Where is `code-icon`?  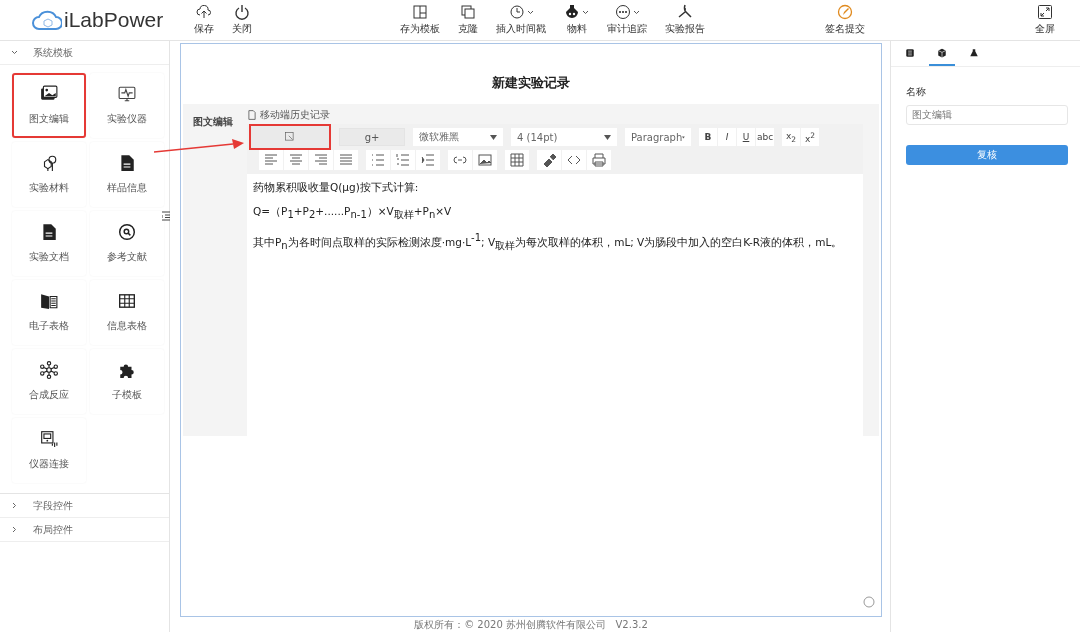
code-icon is located at coordinates (574, 160).